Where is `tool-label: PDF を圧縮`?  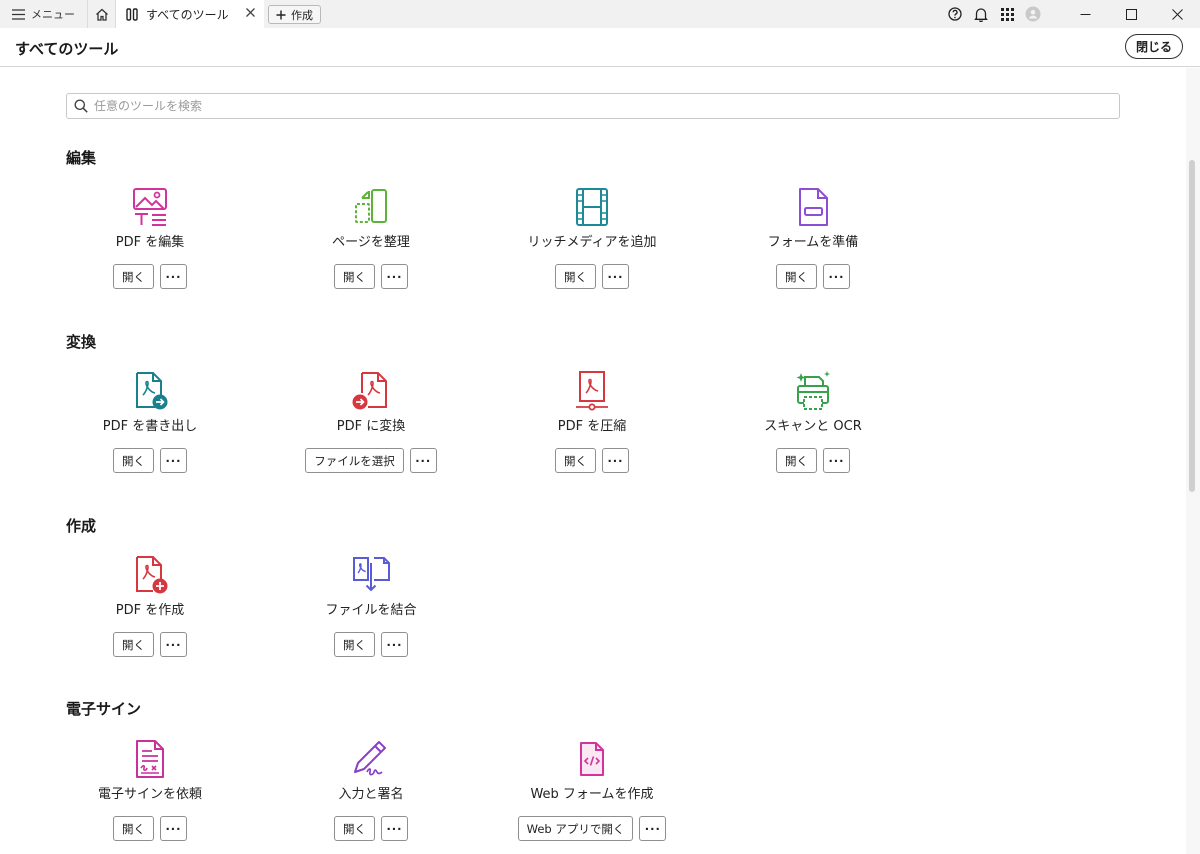
tool-label: PDF を圧縮 is located at coordinates (592, 426).